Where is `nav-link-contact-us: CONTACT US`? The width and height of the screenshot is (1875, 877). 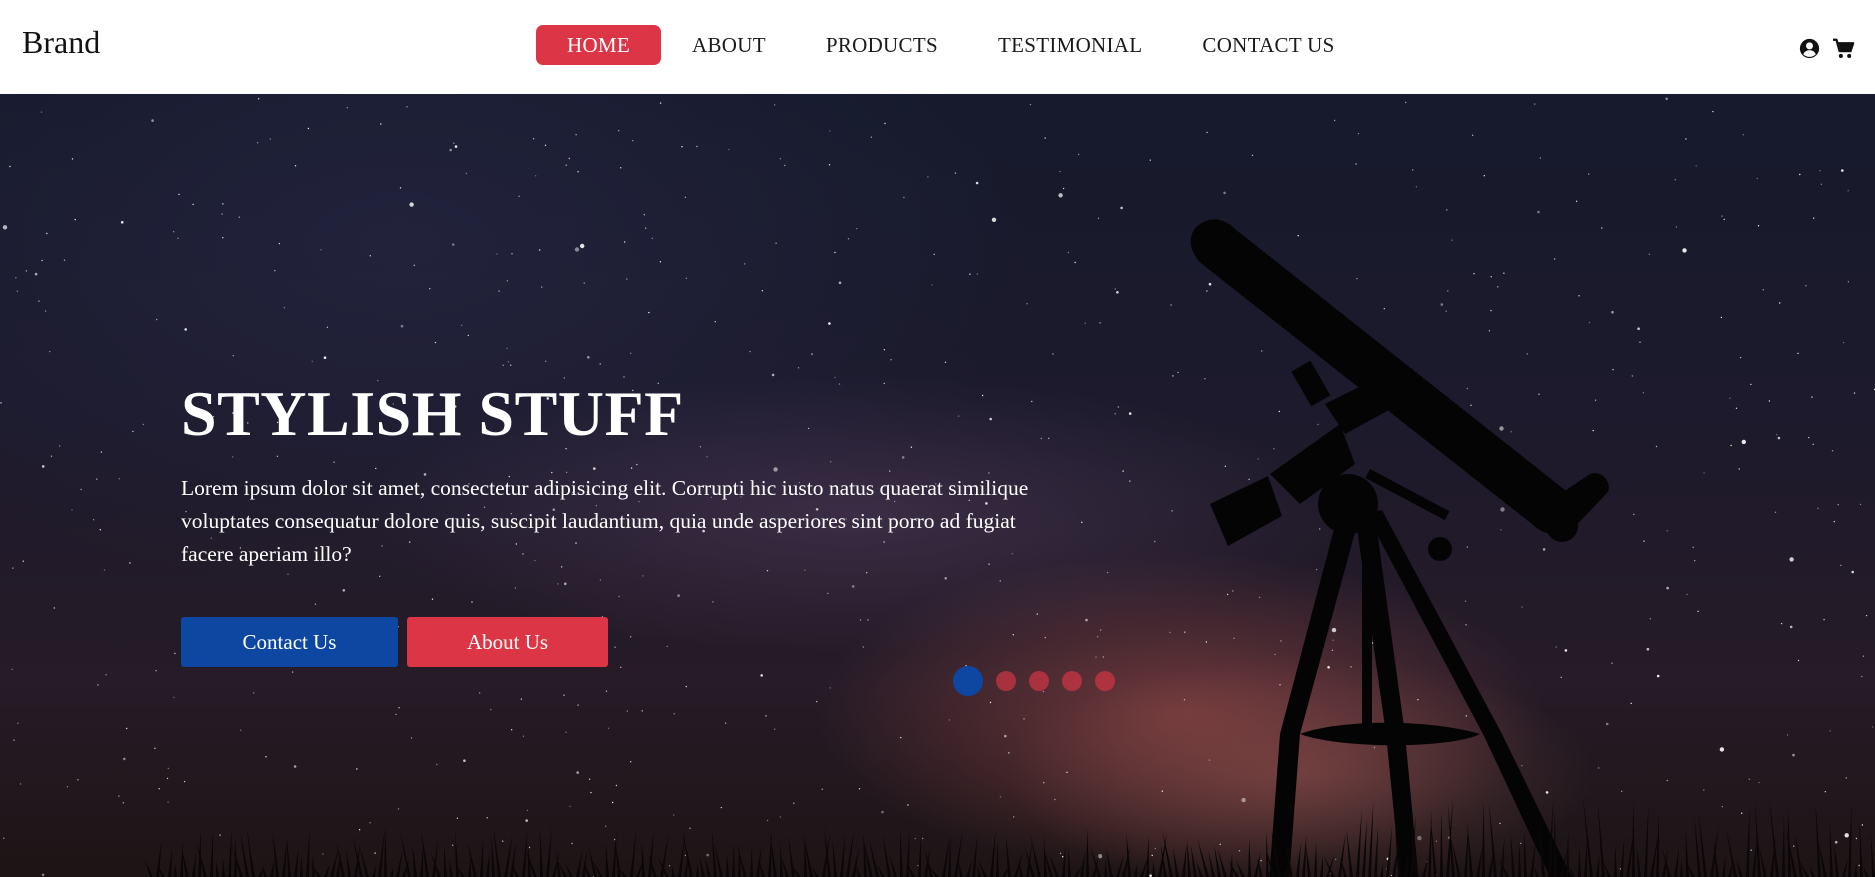 nav-link-contact-us: CONTACT US is located at coordinates (1268, 45).